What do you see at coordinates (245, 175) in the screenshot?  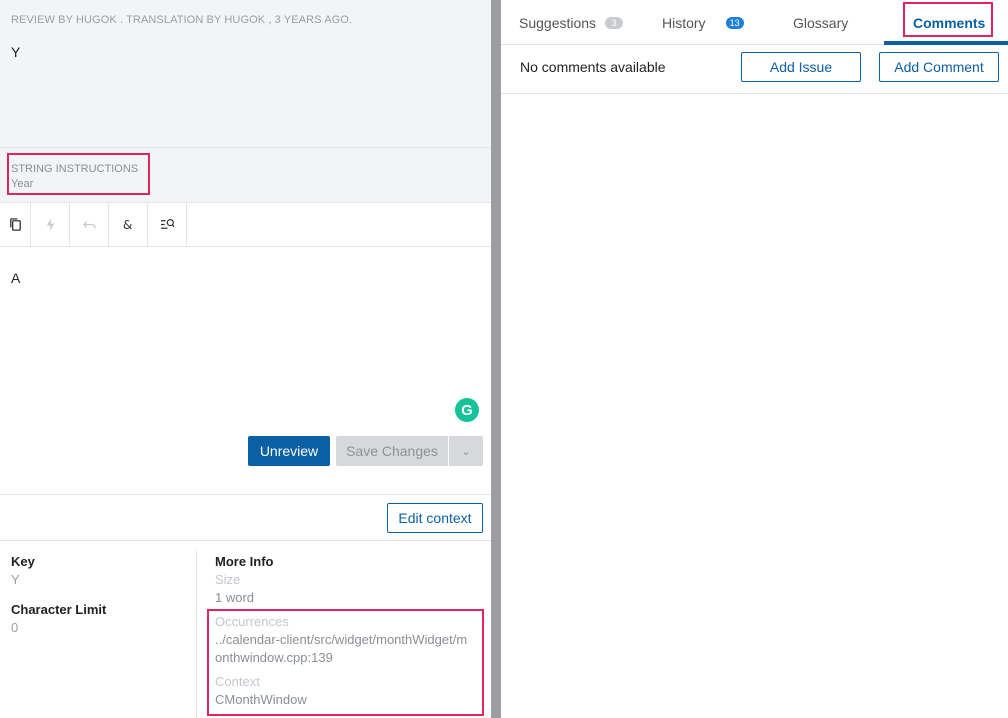 I see `string-instructions` at bounding box center [245, 175].